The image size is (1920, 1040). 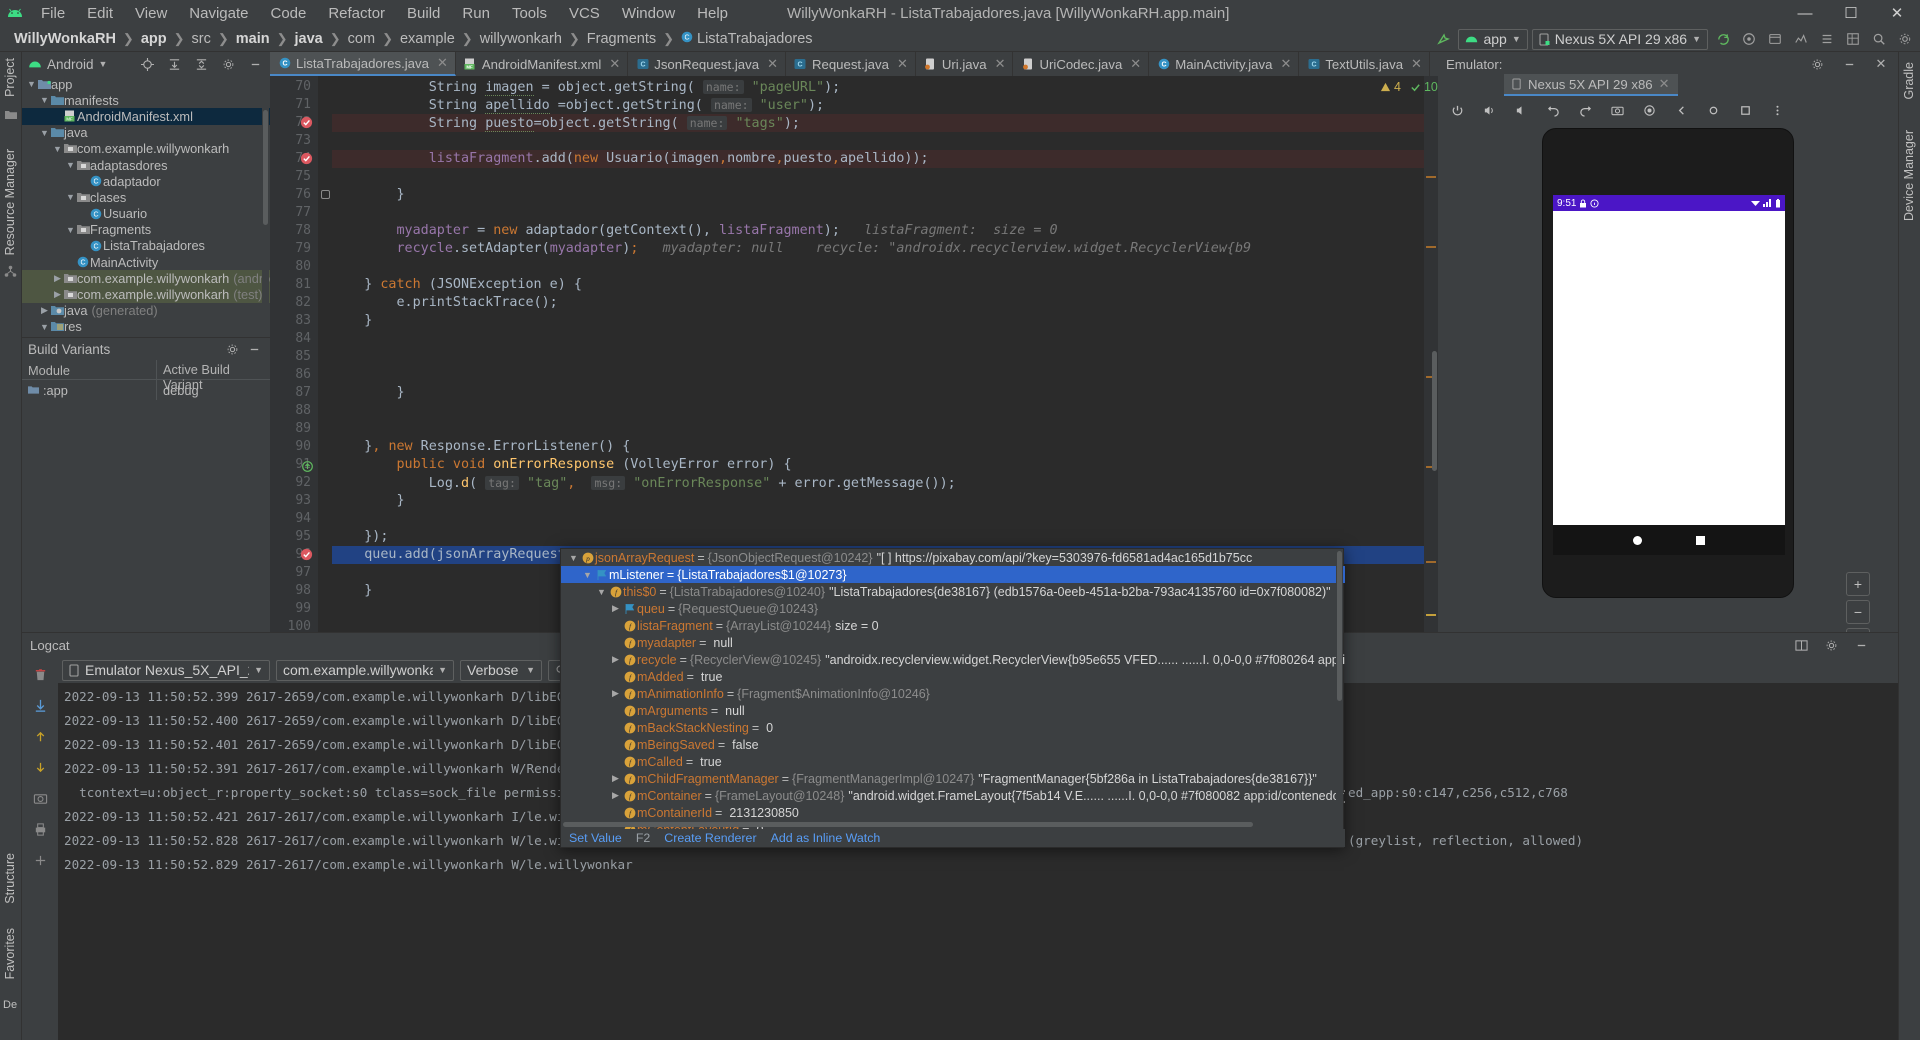 What do you see at coordinates (1431, 354) in the screenshot?
I see `editor-markers` at bounding box center [1431, 354].